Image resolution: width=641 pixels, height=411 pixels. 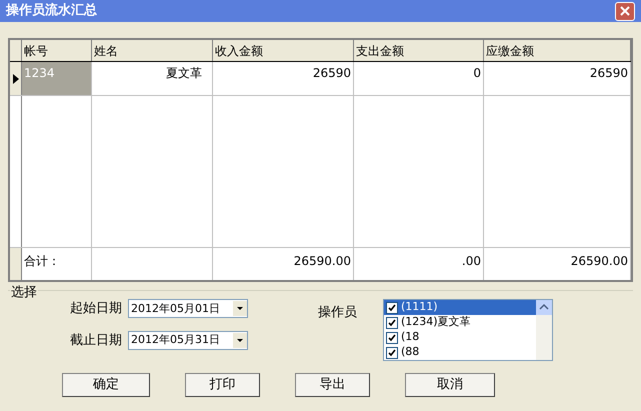 I want to click on operator-item: (1111), so click(x=460, y=307).